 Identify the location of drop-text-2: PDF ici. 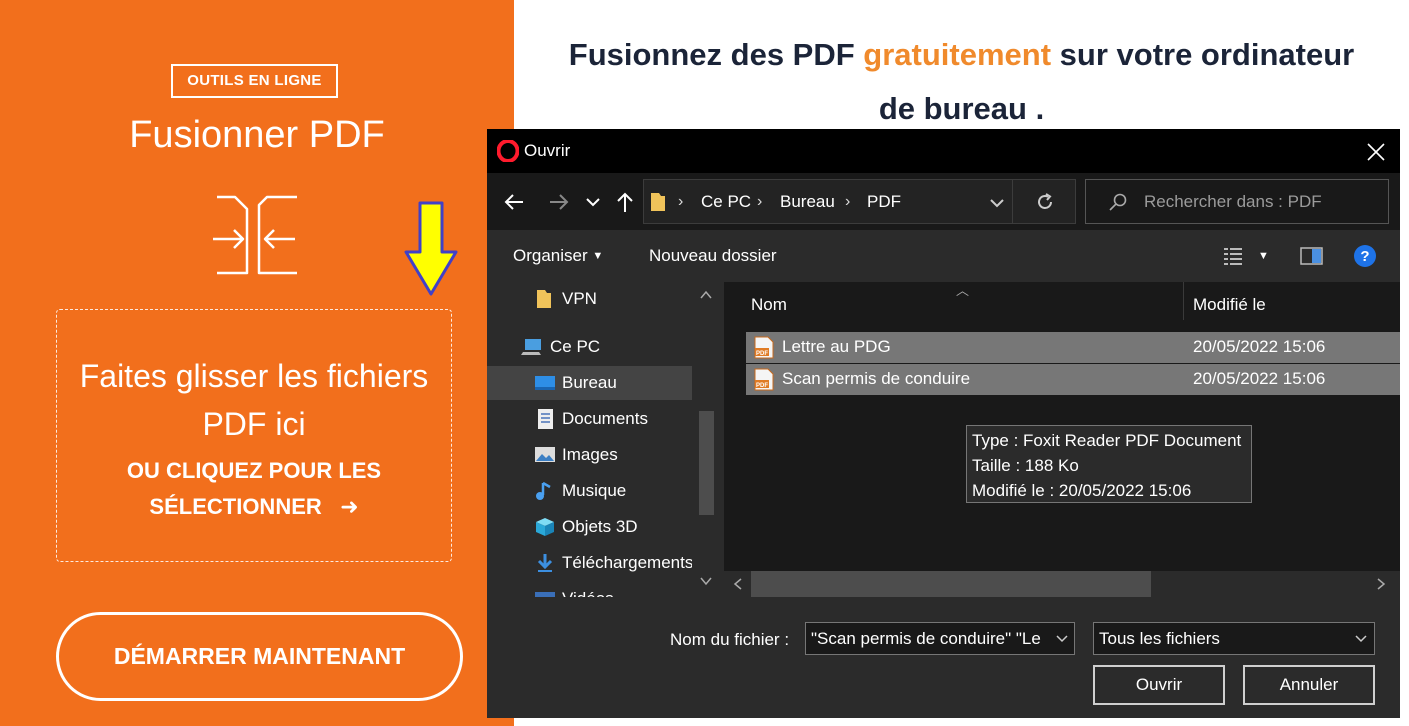
(254, 424).